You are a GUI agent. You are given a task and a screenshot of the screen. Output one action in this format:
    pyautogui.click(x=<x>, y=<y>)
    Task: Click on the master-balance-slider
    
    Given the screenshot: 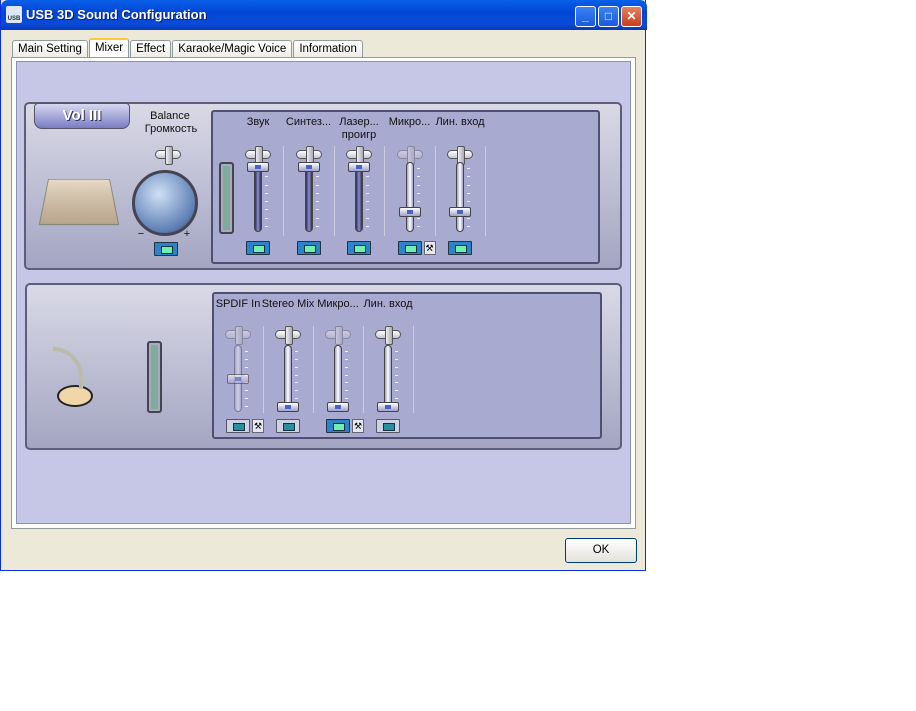 What is the action you would take?
    pyautogui.click(x=168, y=155)
    